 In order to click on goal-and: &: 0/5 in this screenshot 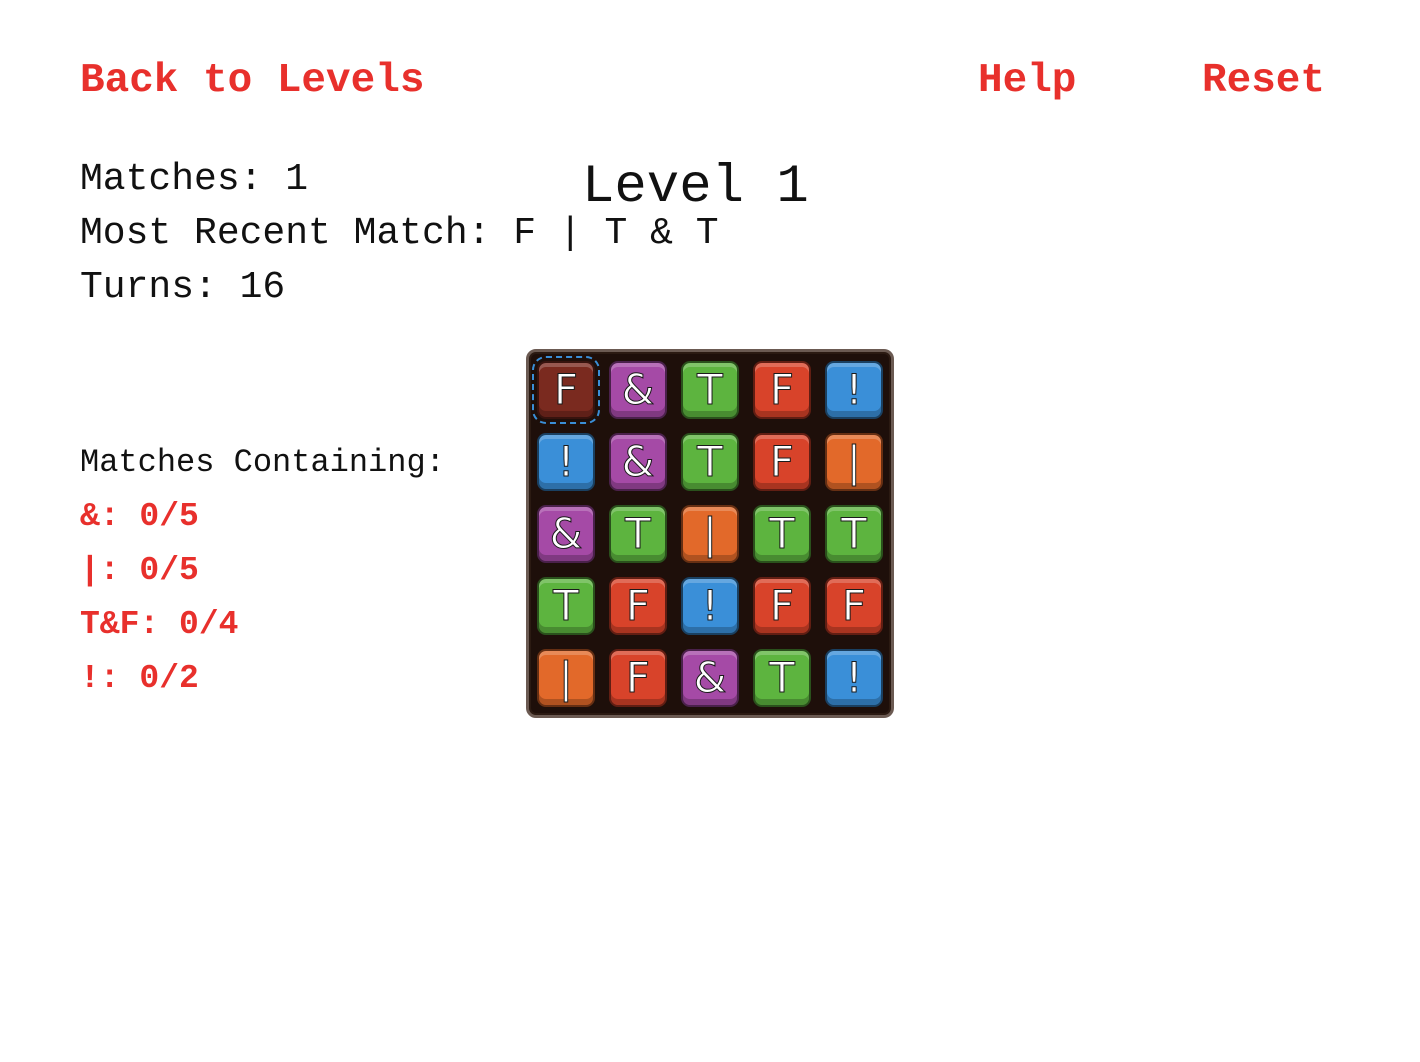, I will do `click(139, 516)`.